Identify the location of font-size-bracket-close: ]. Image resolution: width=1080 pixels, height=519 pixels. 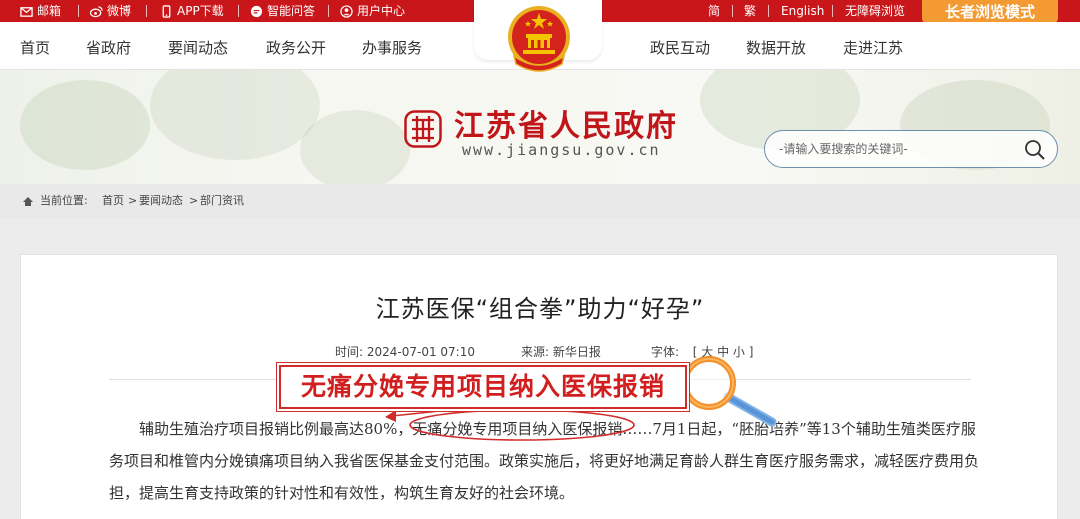
(751, 352).